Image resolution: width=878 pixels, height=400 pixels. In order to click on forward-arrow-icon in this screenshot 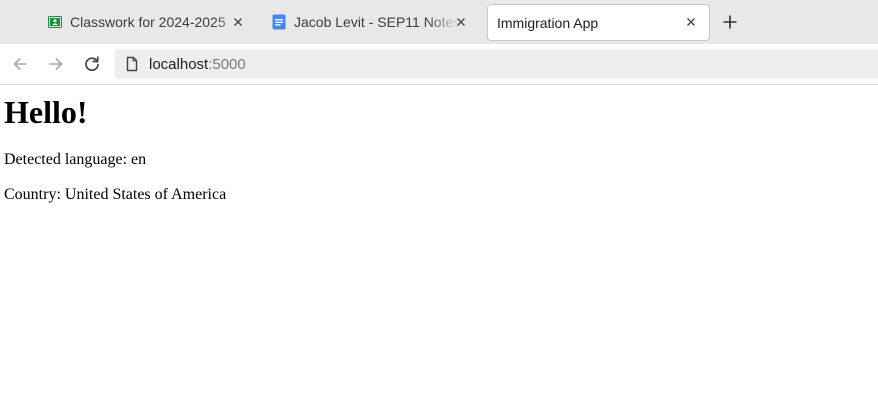, I will do `click(56, 64)`.